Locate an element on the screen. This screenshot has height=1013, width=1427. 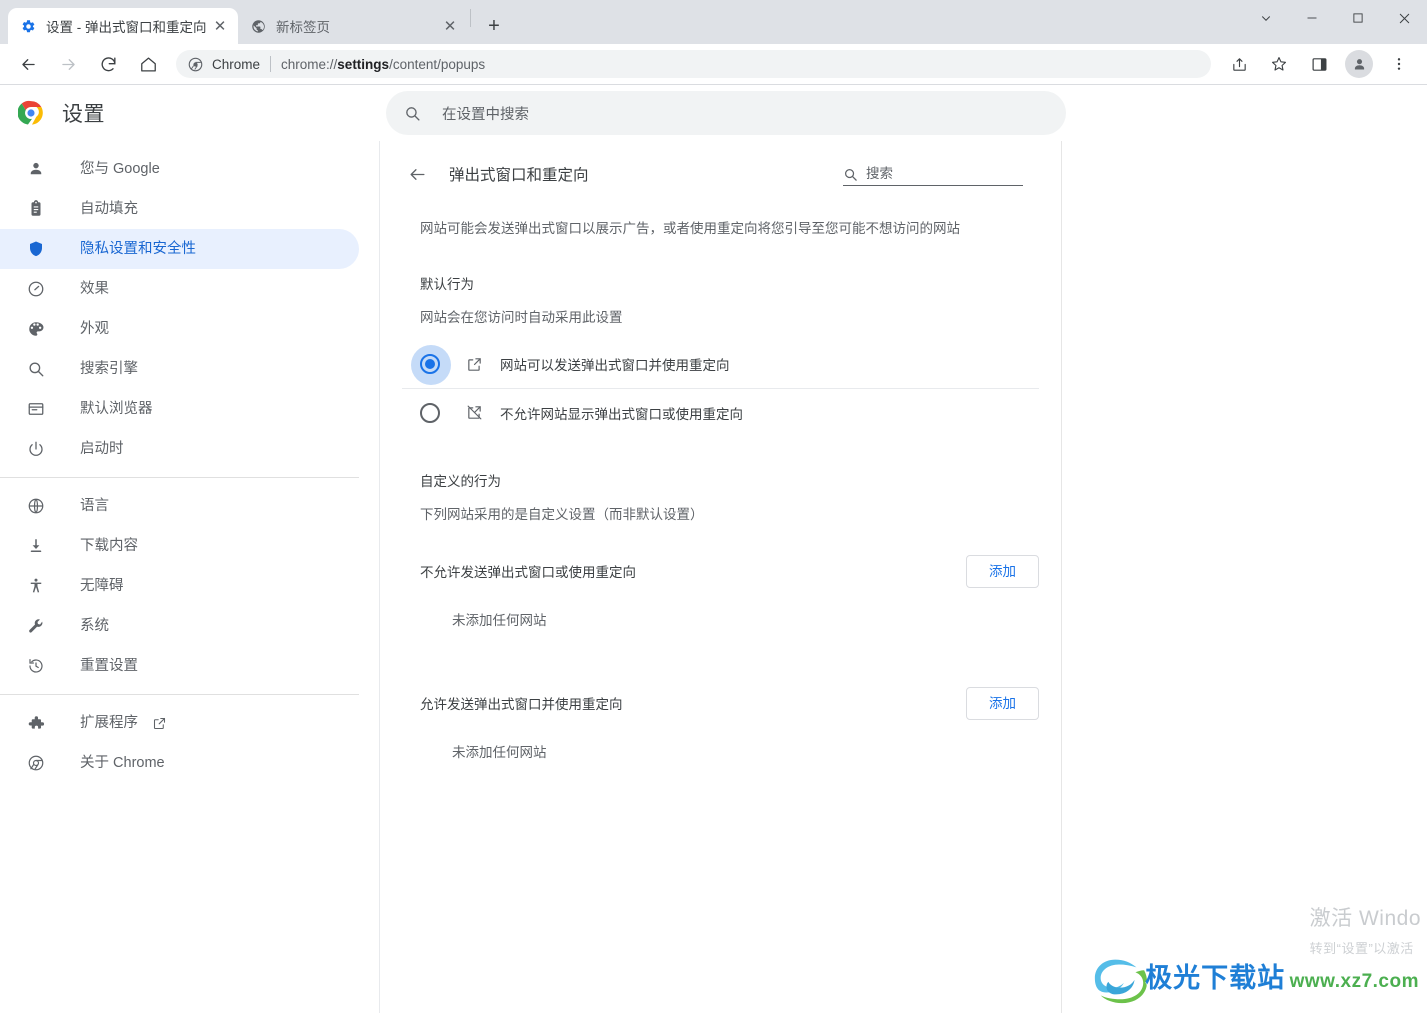
tab-settings: 设置 - 弹出式窗口和重定向 ✕ is located at coordinates (123, 26).